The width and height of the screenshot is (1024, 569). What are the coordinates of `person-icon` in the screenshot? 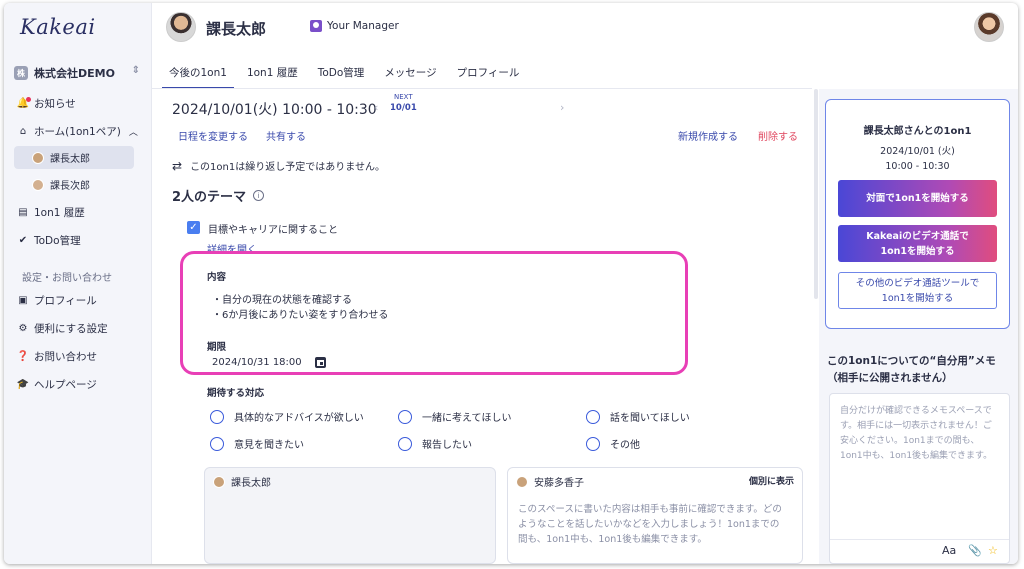 It's located at (316, 26).